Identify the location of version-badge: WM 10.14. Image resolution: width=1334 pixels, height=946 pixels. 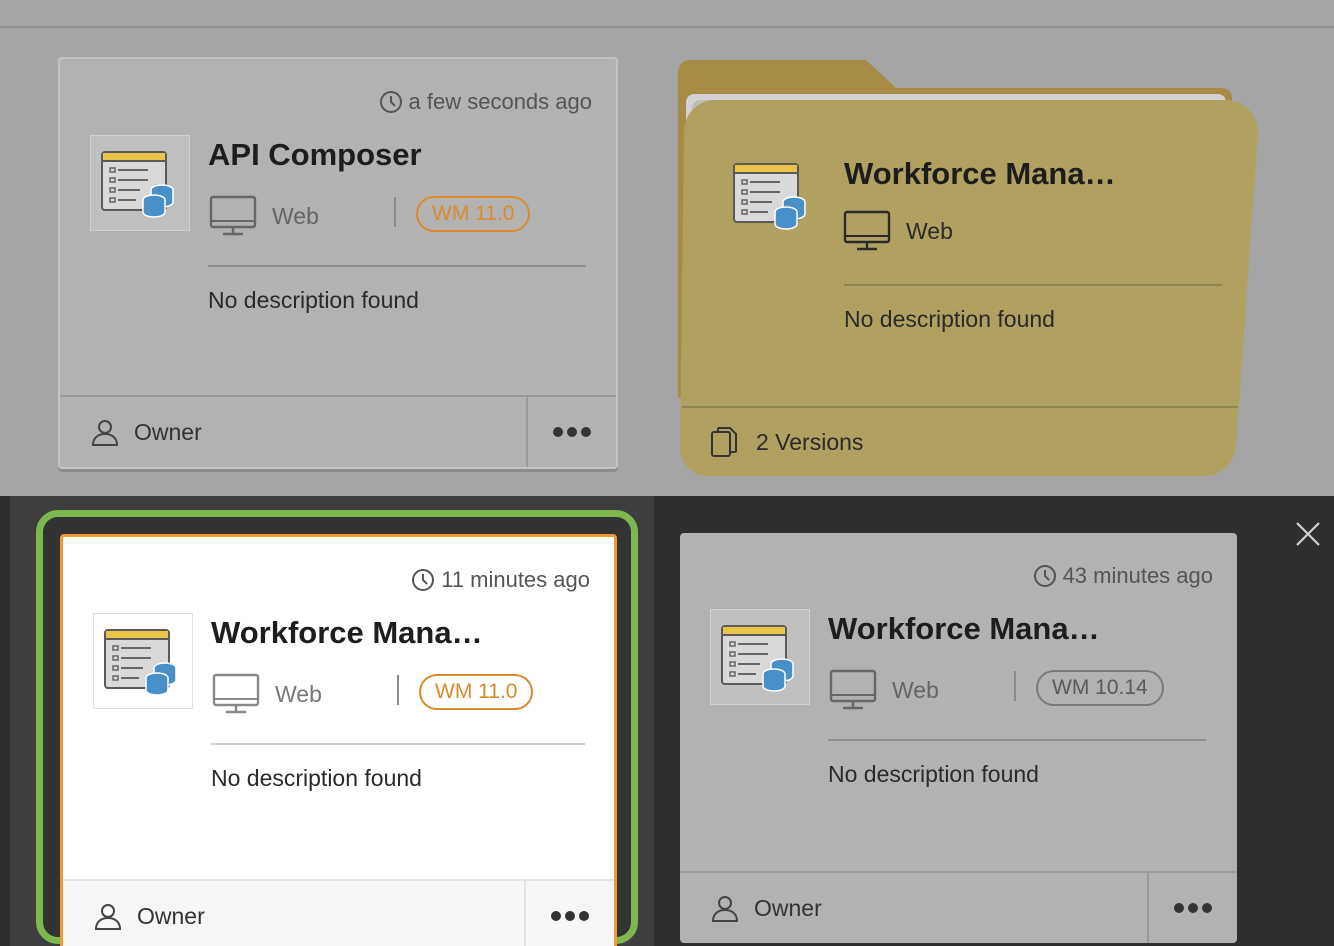
(1100, 688).